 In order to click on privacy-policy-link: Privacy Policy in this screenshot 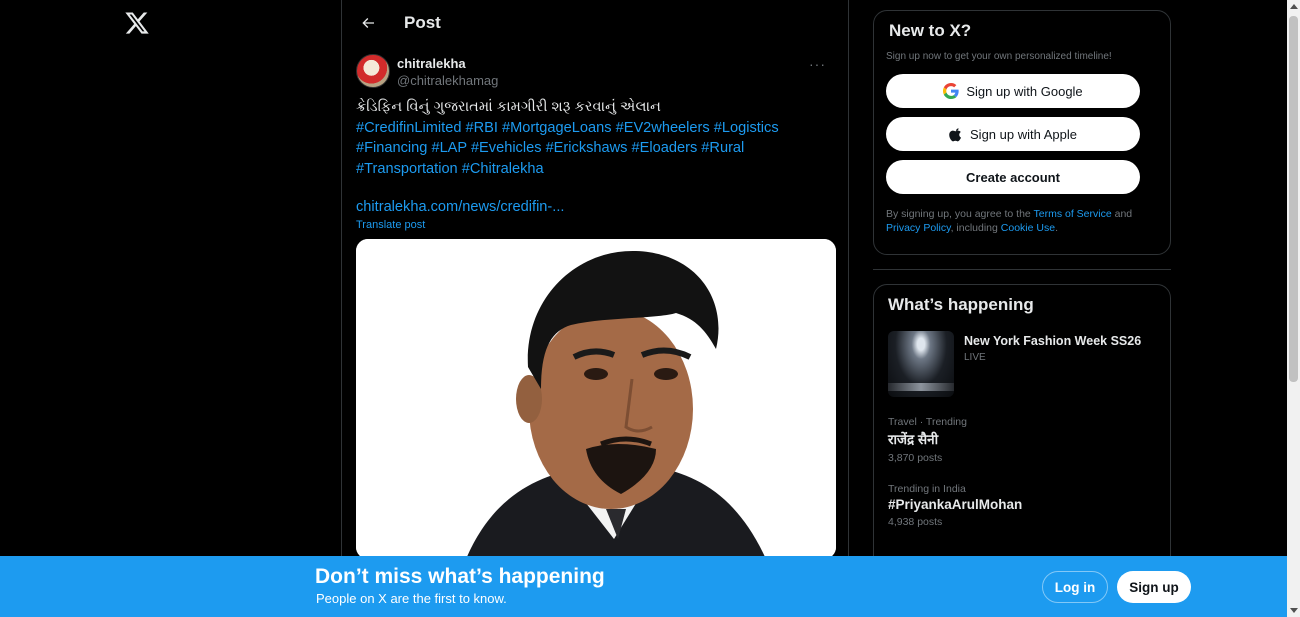, I will do `click(918, 228)`.